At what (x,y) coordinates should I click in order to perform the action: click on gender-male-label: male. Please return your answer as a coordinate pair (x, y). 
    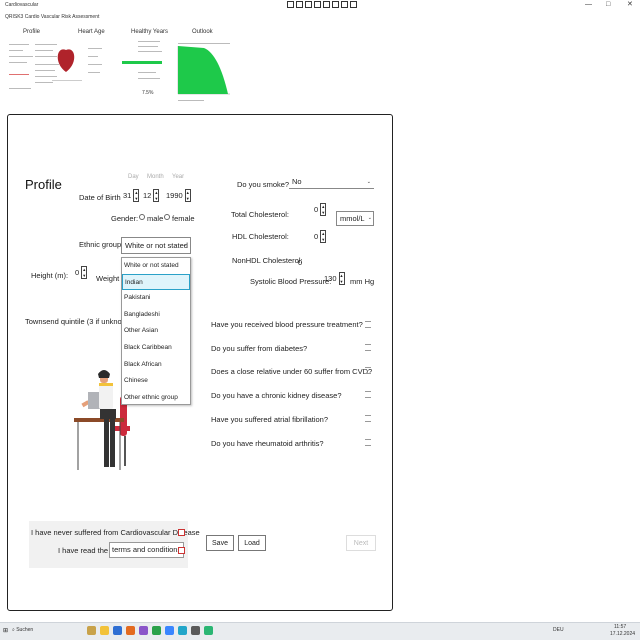
    Looking at the image, I should click on (155, 218).